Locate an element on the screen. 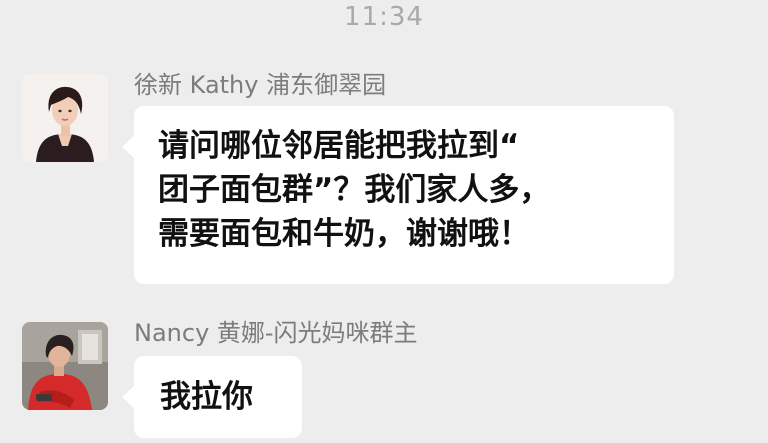 Image resolution: width=768 pixels, height=443 pixels. message-timestamp: 11:34 is located at coordinates (384, 17).